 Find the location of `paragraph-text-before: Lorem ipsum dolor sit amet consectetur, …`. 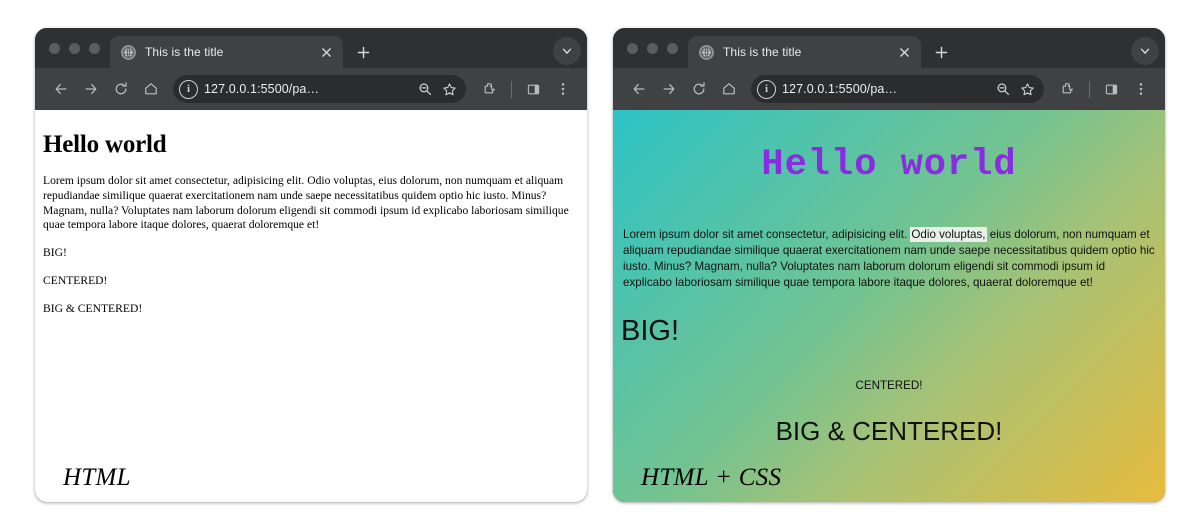

paragraph-text-before: Lorem ipsum dolor sit amet consectetur, … is located at coordinates (767, 234).